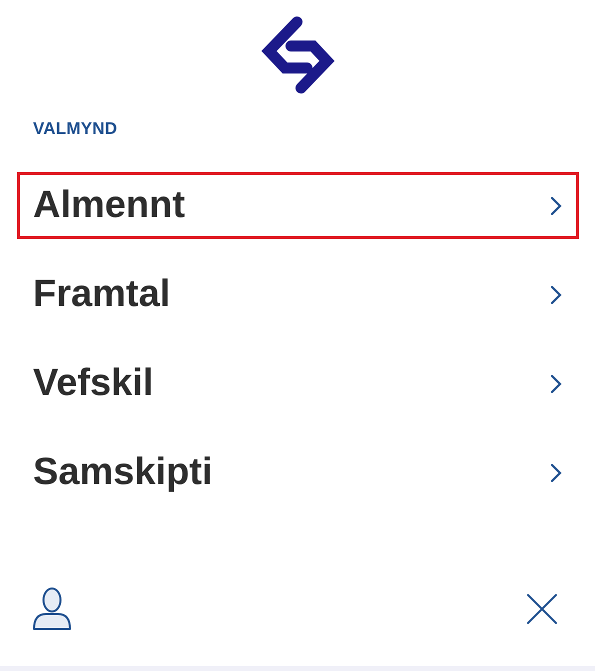 This screenshot has width=595, height=671. Describe the element at coordinates (542, 609) in the screenshot. I see `close-icon` at that location.